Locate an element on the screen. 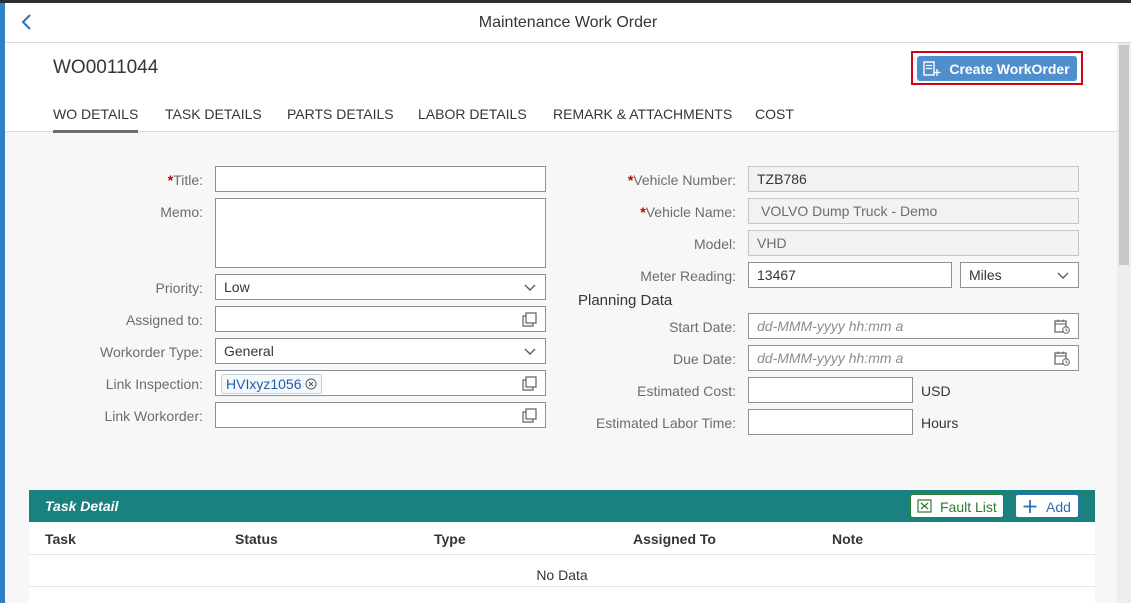  column-header-task: Task is located at coordinates (60, 539).